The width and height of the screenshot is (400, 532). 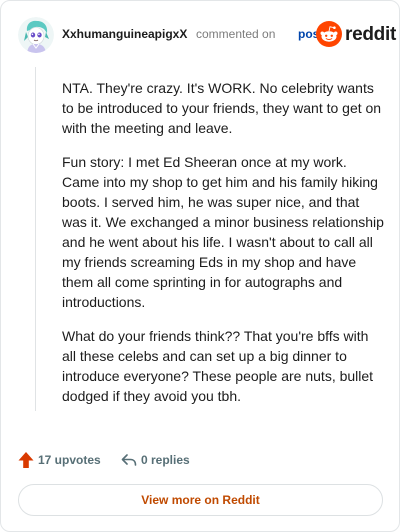 What do you see at coordinates (129, 460) in the screenshot?
I see `reply-arrow-icon` at bounding box center [129, 460].